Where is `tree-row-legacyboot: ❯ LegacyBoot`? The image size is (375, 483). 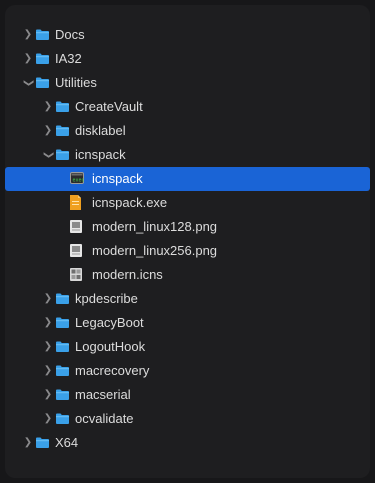
tree-row-legacyboot: ❯ LegacyBoot is located at coordinates (187, 323).